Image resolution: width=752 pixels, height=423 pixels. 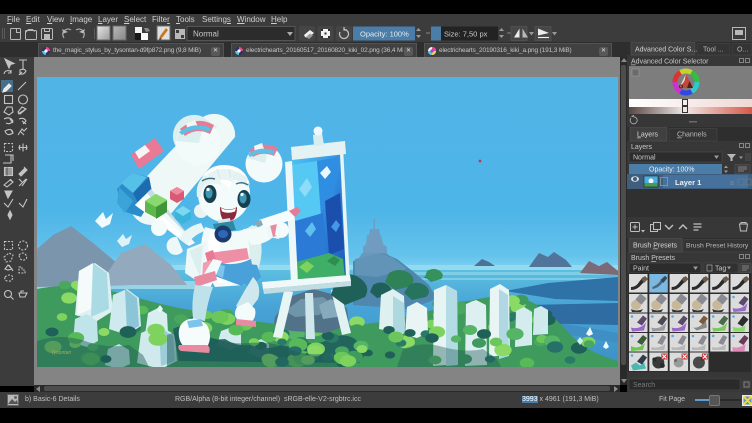 I want to click on svg-text: Advanced Color Selector, so click(x=670, y=62).